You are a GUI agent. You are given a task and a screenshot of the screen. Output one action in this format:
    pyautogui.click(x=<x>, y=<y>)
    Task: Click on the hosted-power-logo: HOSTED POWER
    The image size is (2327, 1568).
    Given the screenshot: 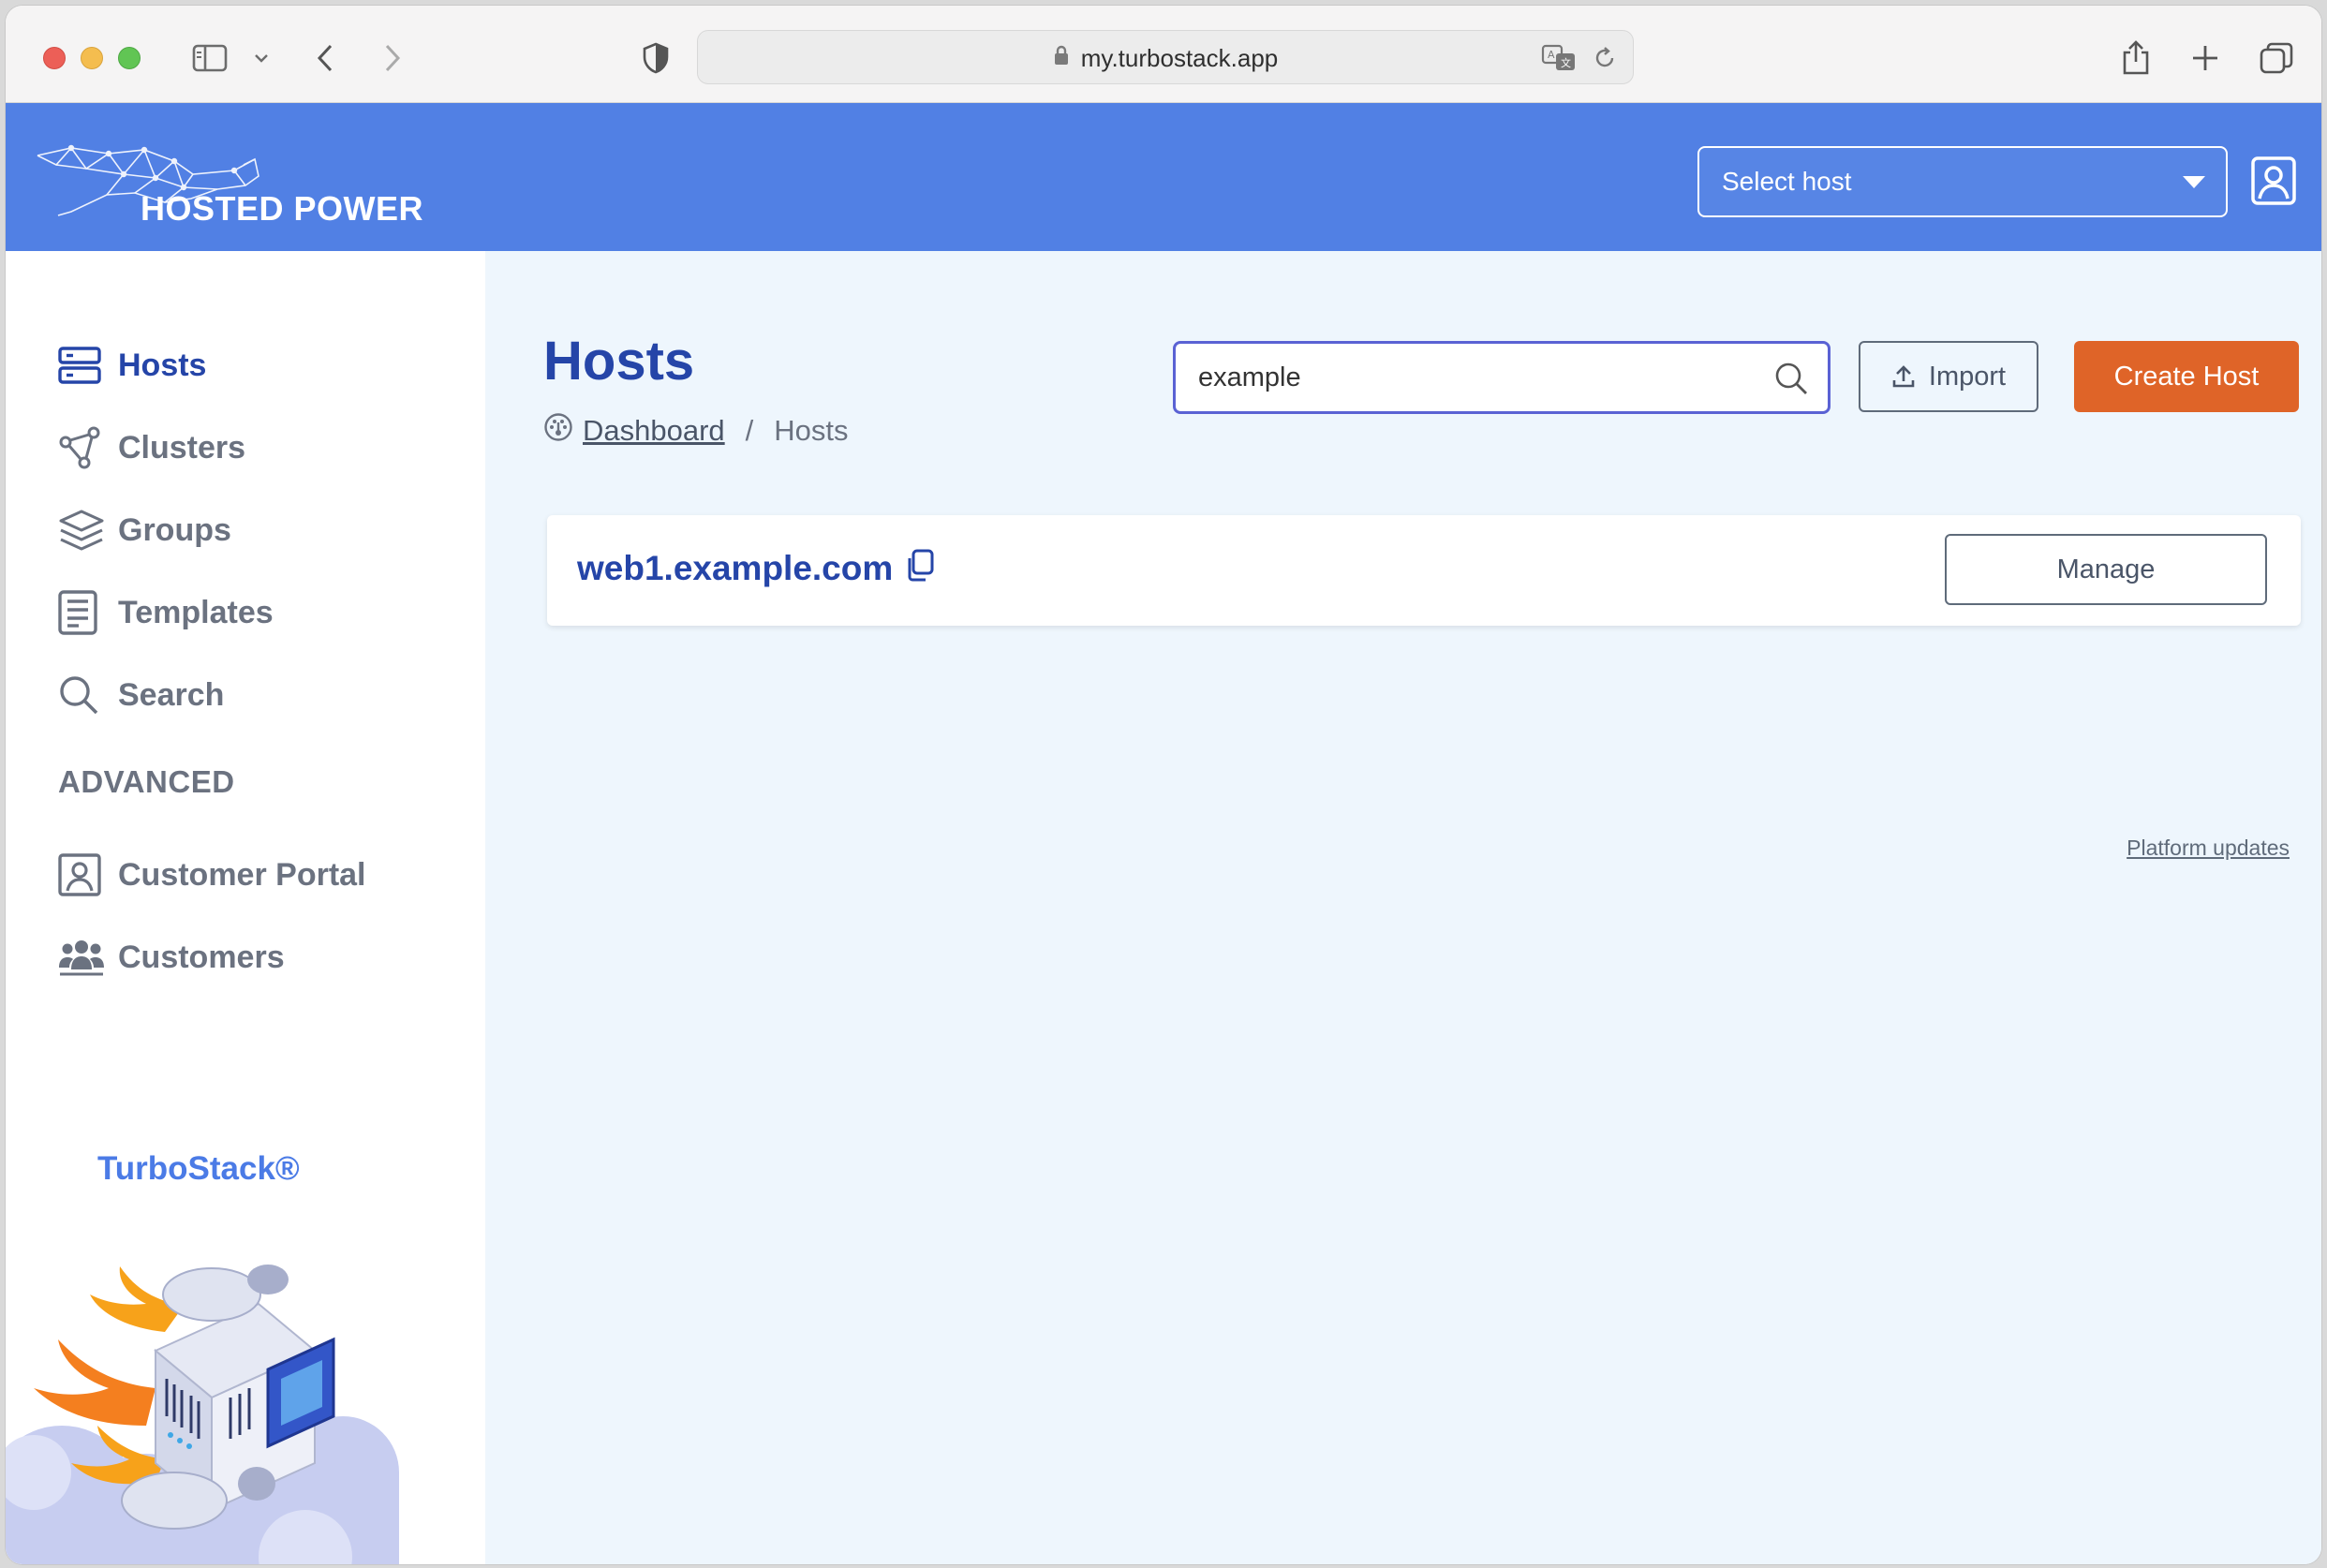 What is the action you would take?
    pyautogui.click(x=231, y=183)
    